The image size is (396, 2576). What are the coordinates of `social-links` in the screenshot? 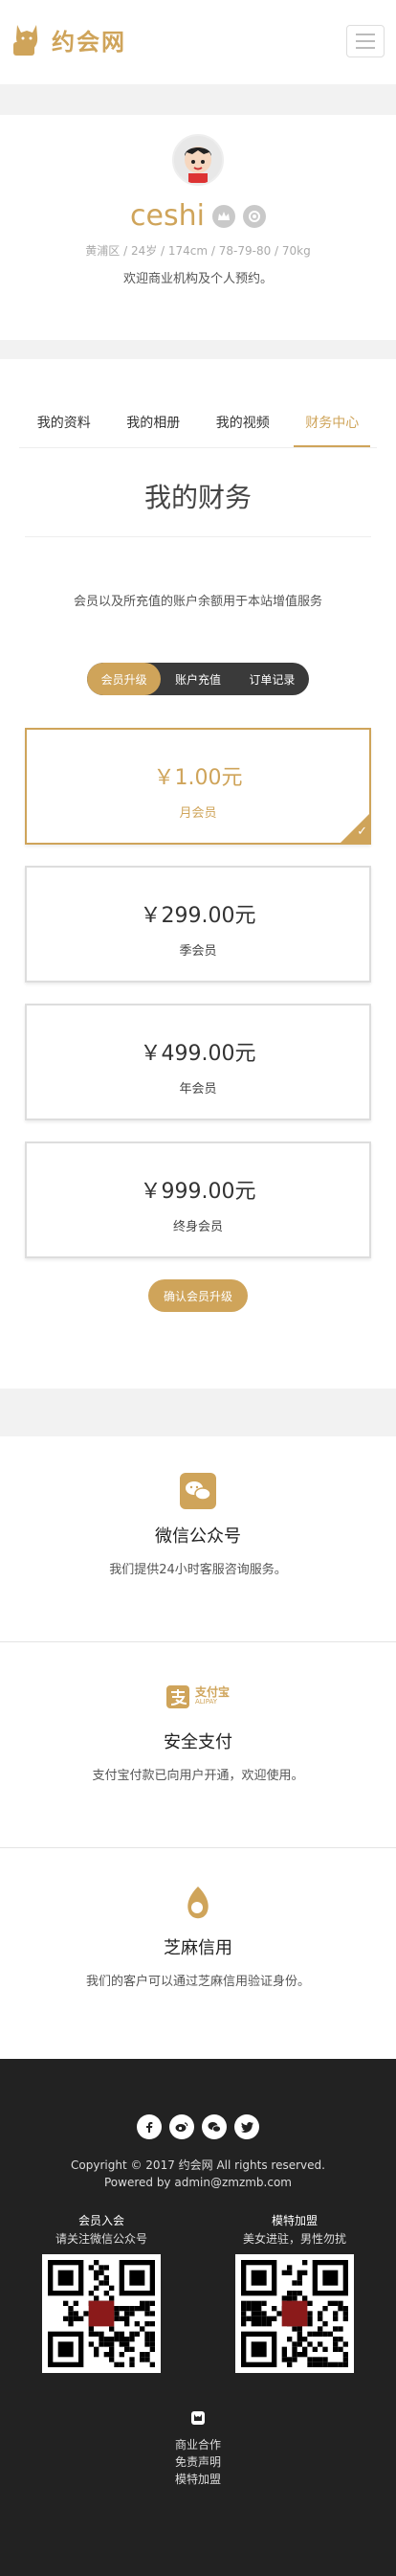 It's located at (198, 2126).